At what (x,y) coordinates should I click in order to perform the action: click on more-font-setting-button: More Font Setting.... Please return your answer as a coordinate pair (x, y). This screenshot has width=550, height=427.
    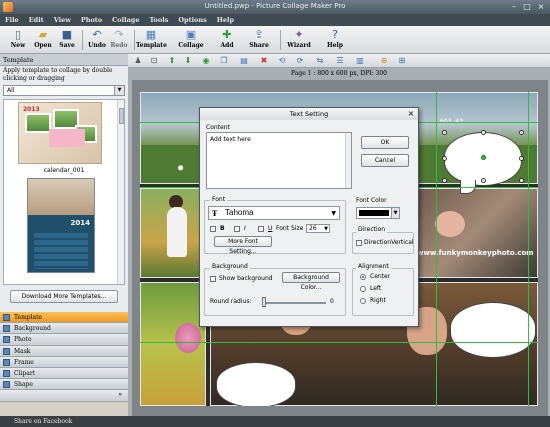
    Looking at the image, I should click on (243, 245).